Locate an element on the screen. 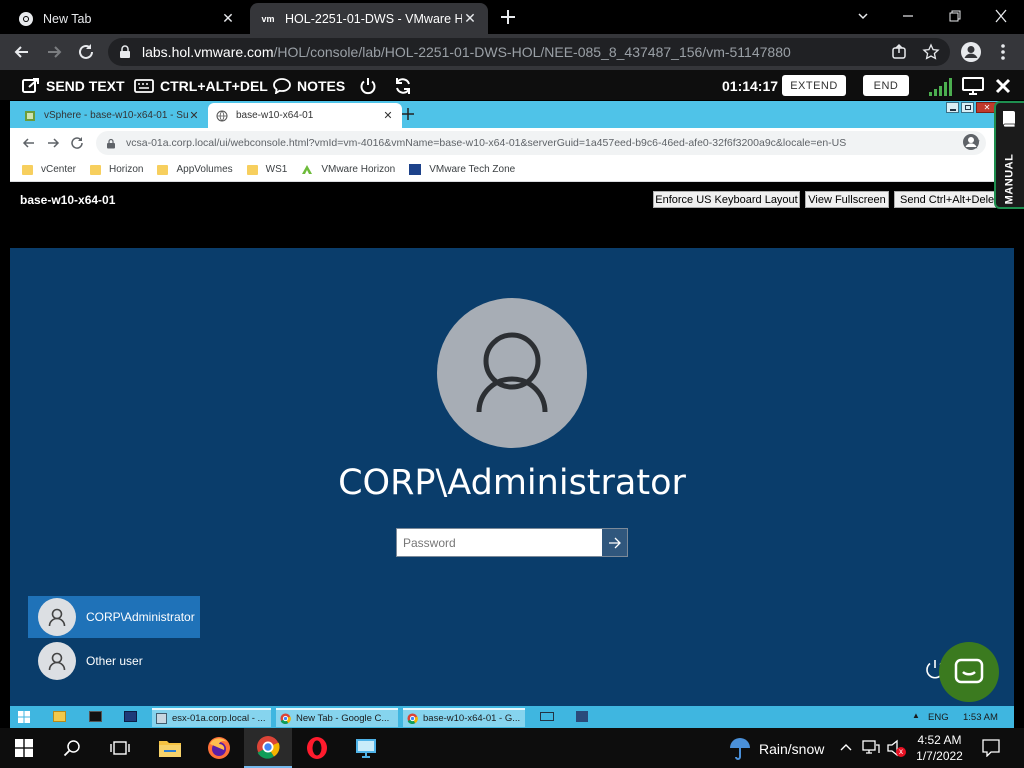 The height and width of the screenshot is (768, 1024). notifications-icon is located at coordinates (991, 748).